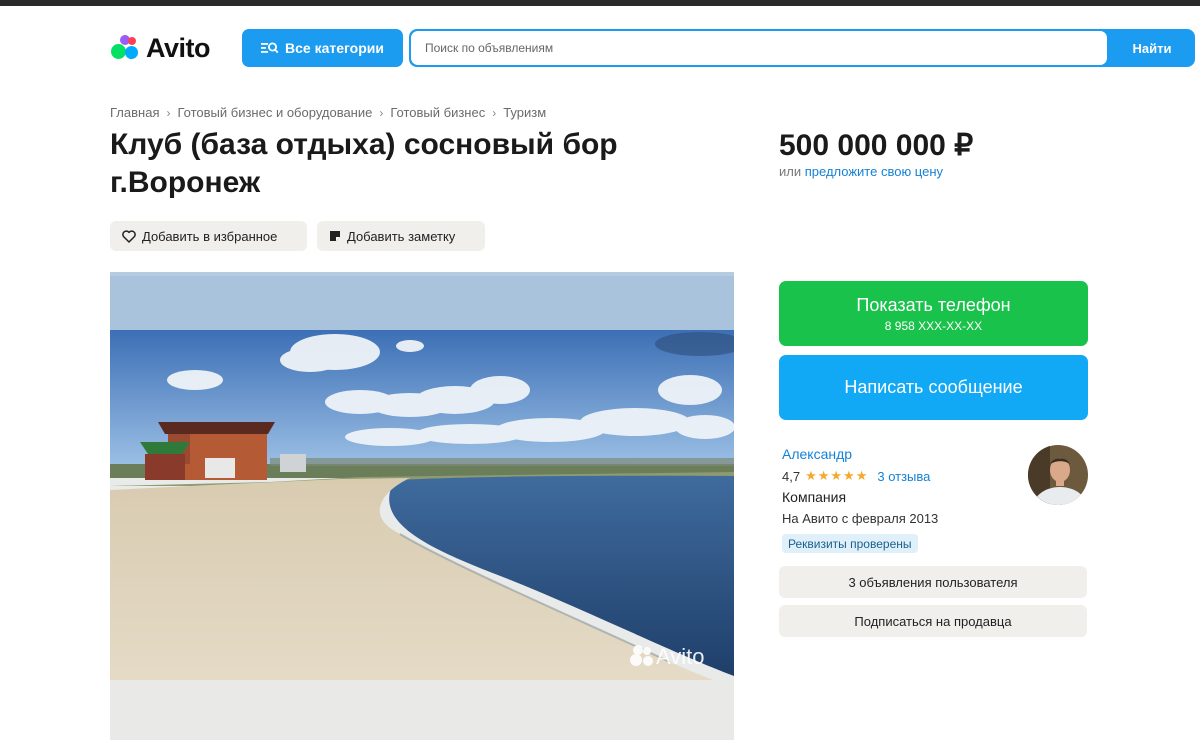 Image resolution: width=1200 pixels, height=750 pixels. I want to click on breadcrumb-item-ready-business: Готовый бизнес, so click(437, 112).